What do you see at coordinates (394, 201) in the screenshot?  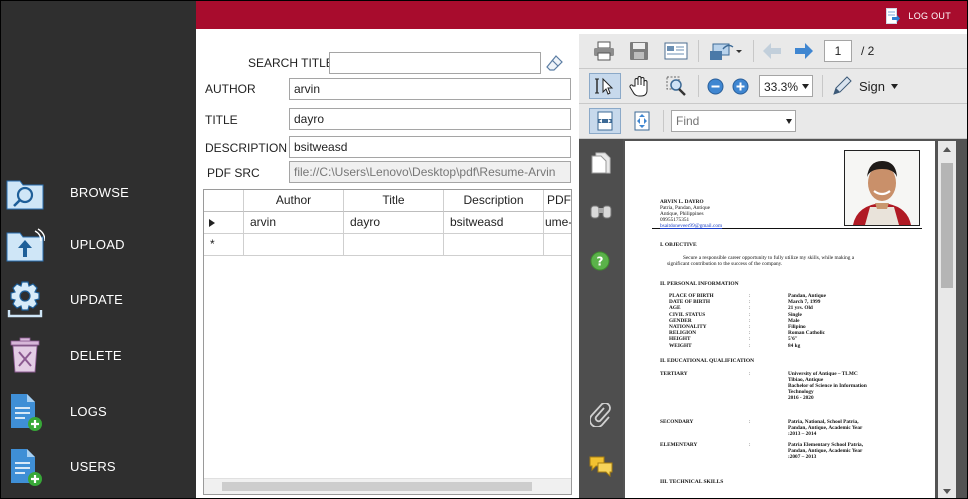 I see `column-header-title: Title` at bounding box center [394, 201].